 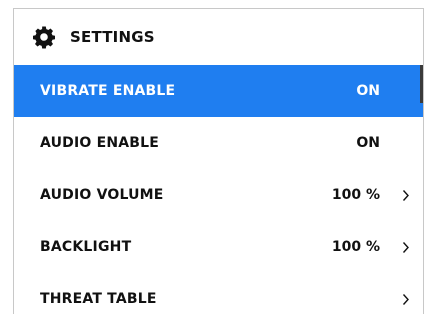 What do you see at coordinates (112, 36) in the screenshot?
I see `page-title: SETTINGS` at bounding box center [112, 36].